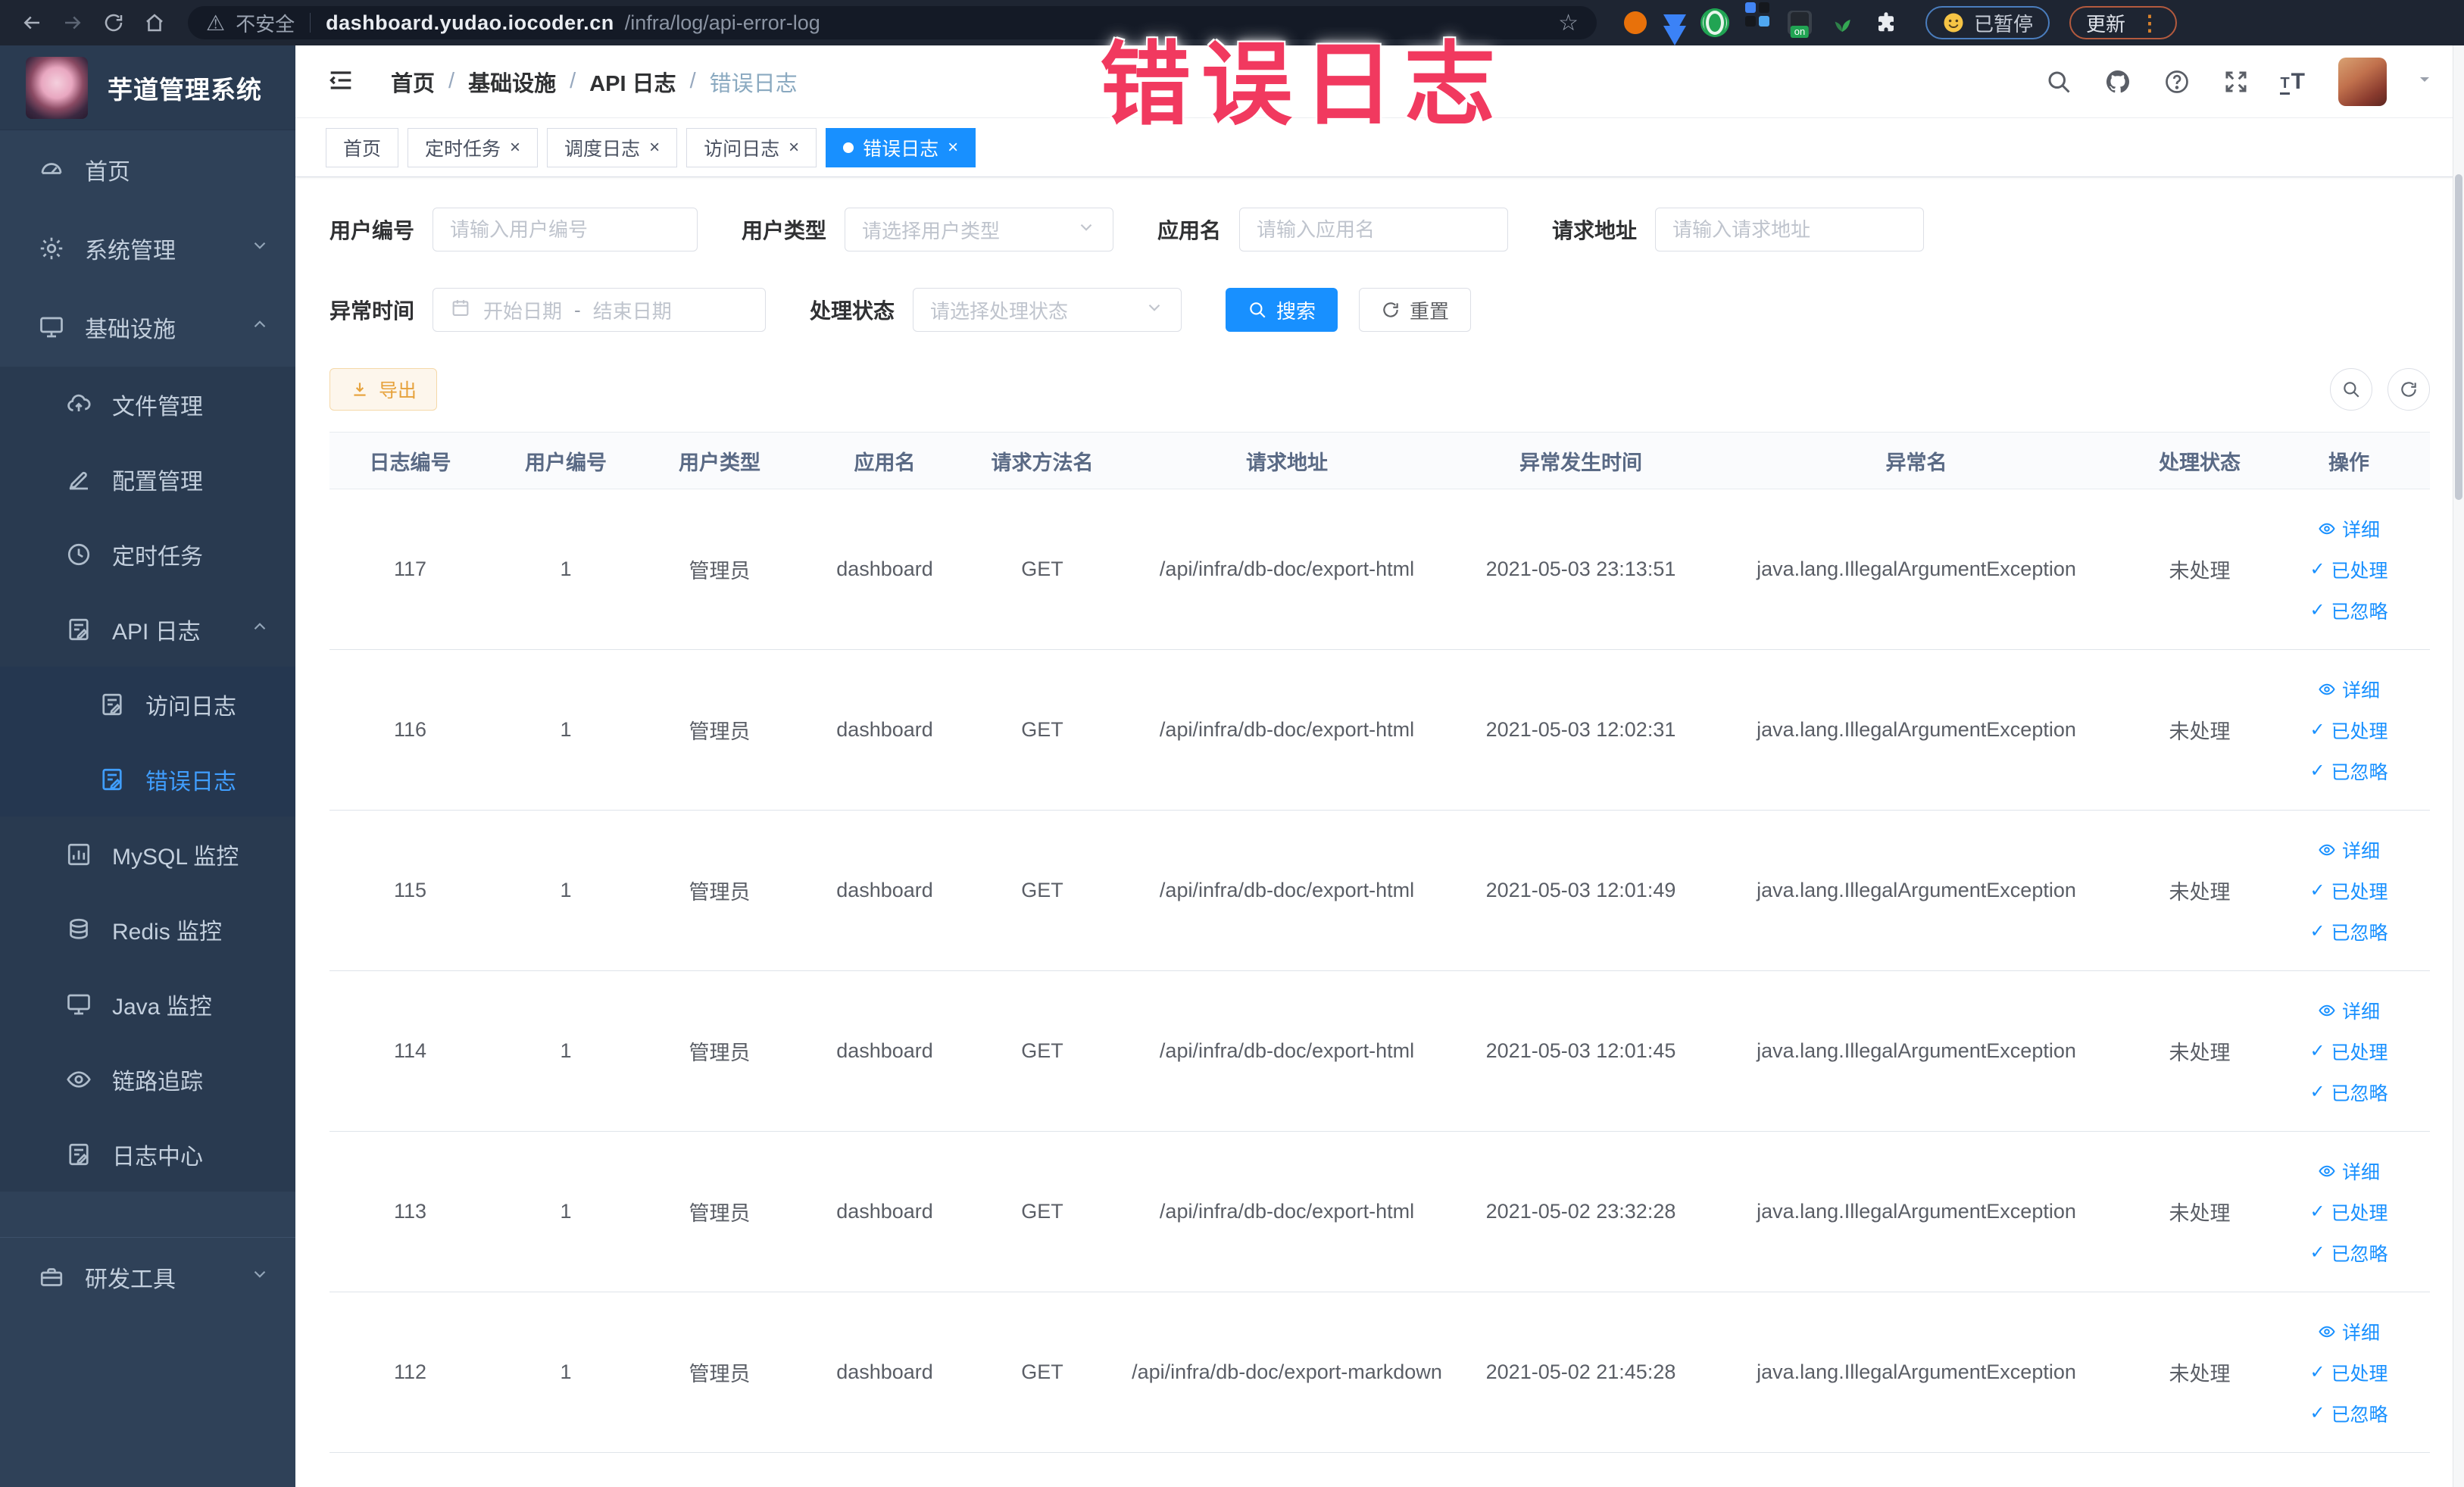 The image size is (2464, 1487). Describe the element at coordinates (565, 229) in the screenshot. I see `user-id-input` at that location.